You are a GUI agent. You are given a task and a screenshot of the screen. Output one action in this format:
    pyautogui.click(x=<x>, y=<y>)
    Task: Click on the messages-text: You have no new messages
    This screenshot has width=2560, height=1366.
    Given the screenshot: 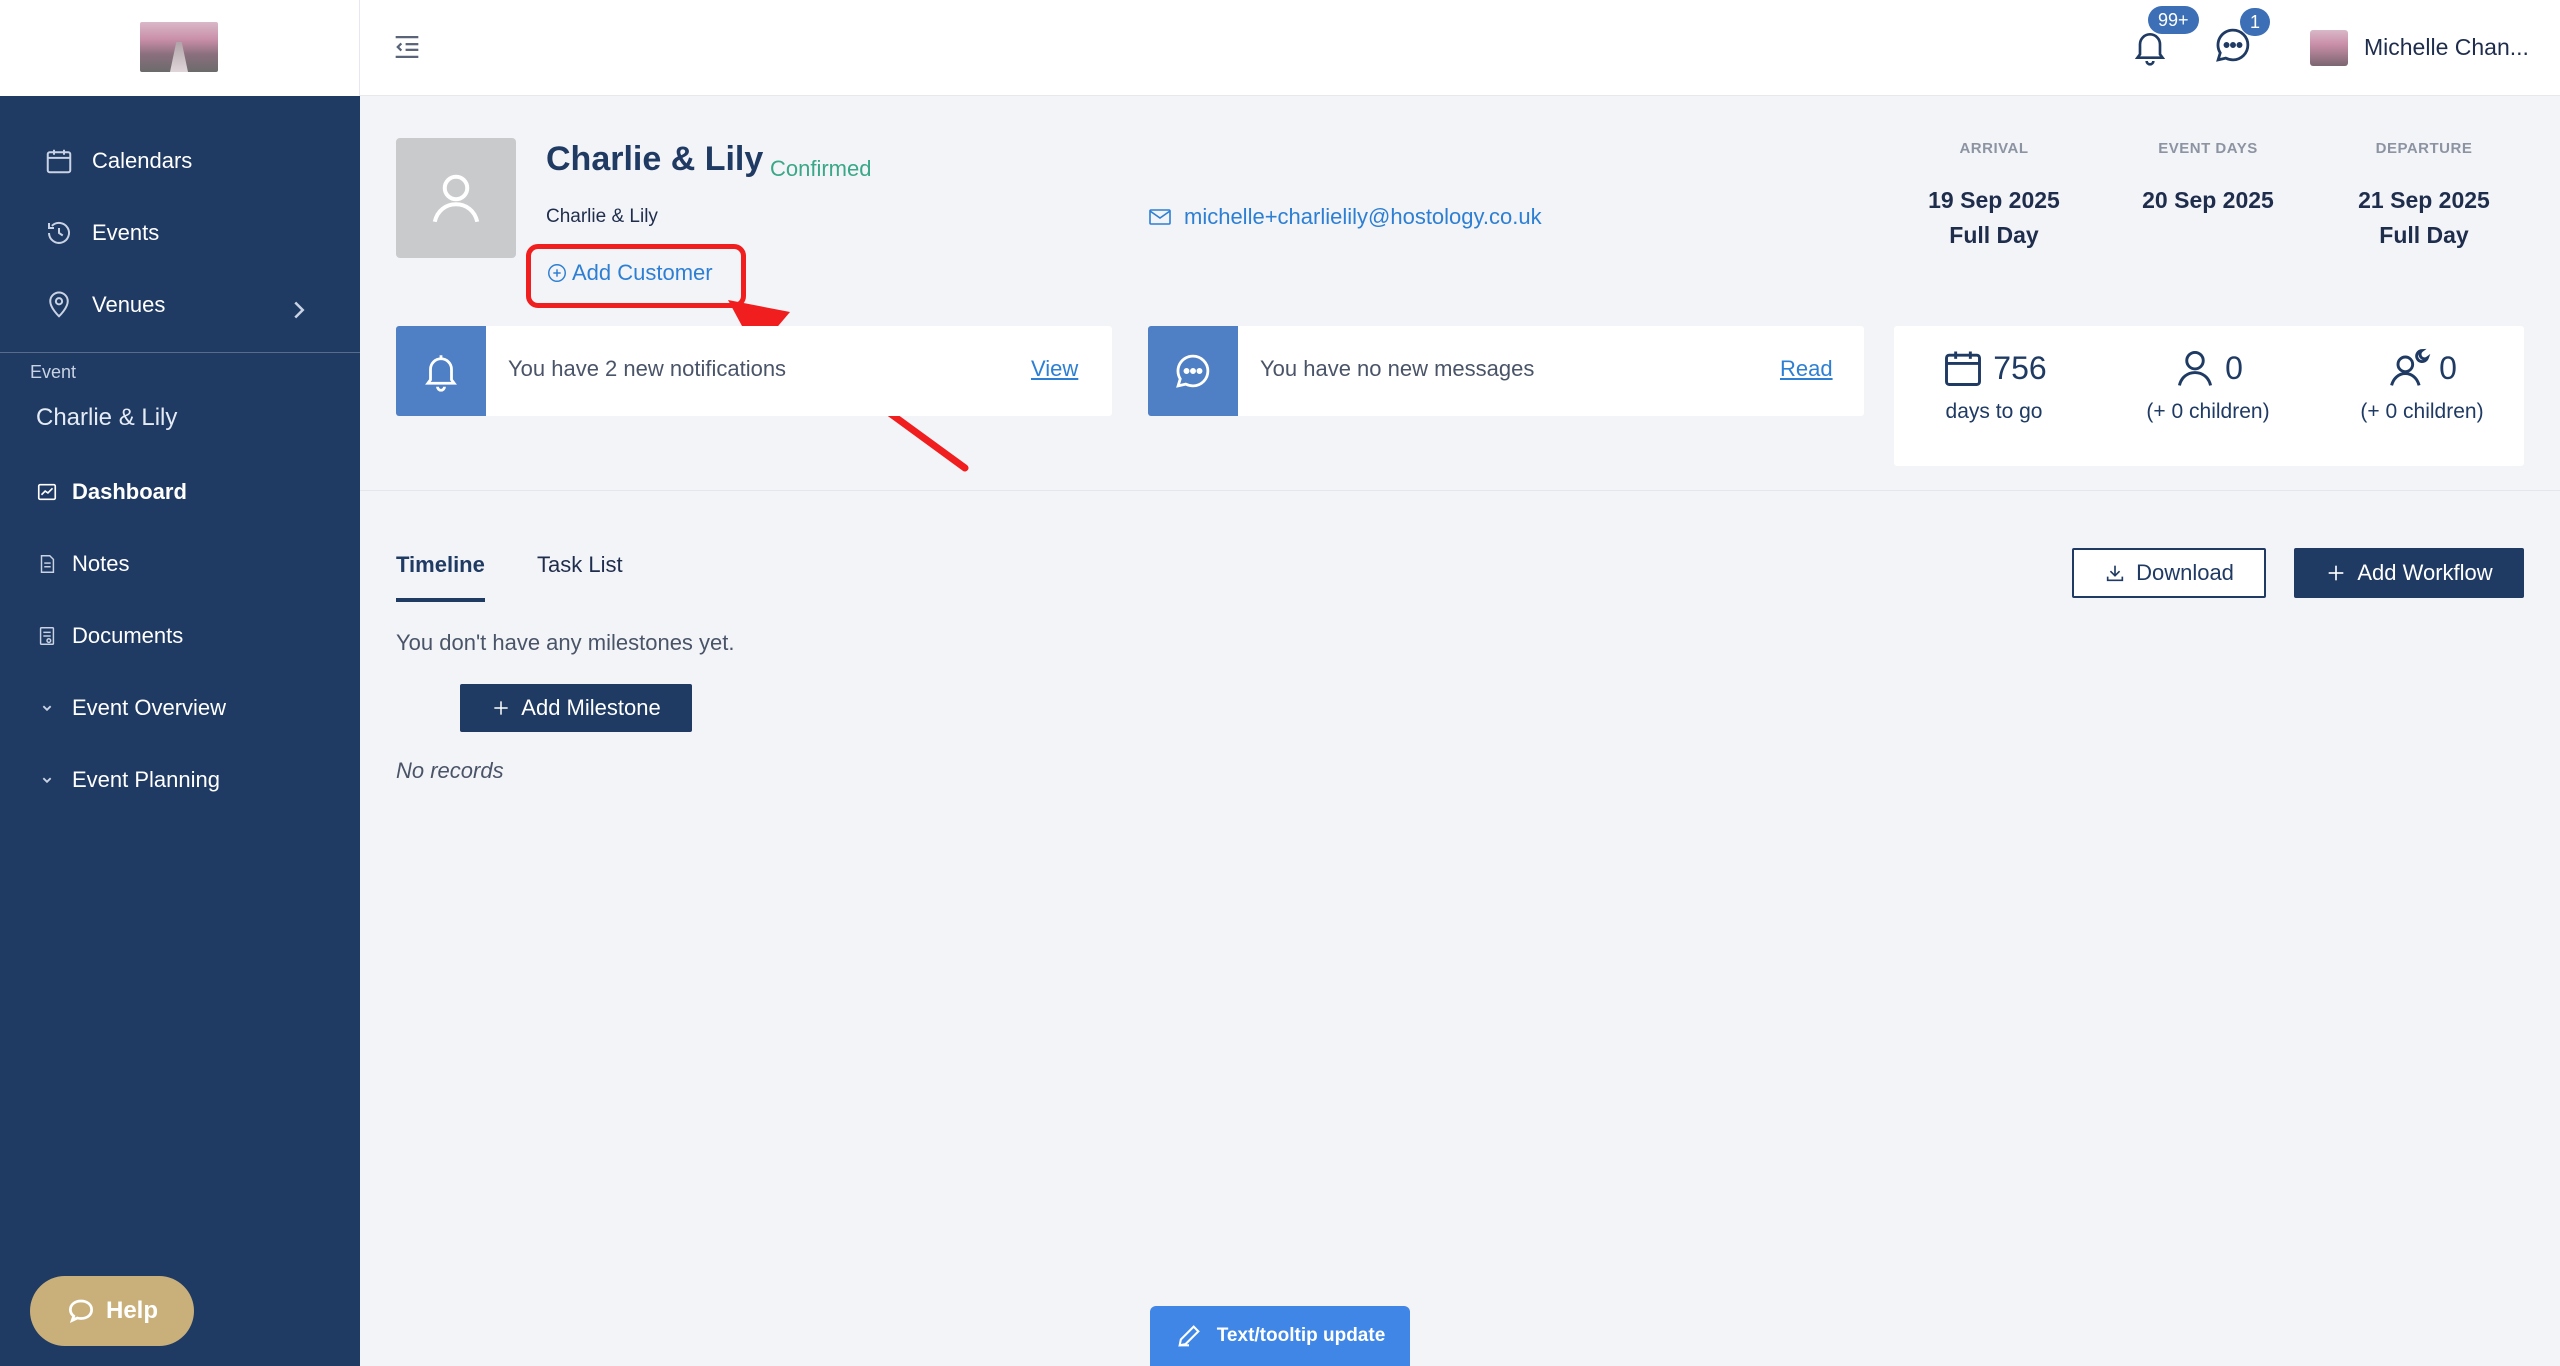 What is the action you would take?
    pyautogui.click(x=1397, y=368)
    